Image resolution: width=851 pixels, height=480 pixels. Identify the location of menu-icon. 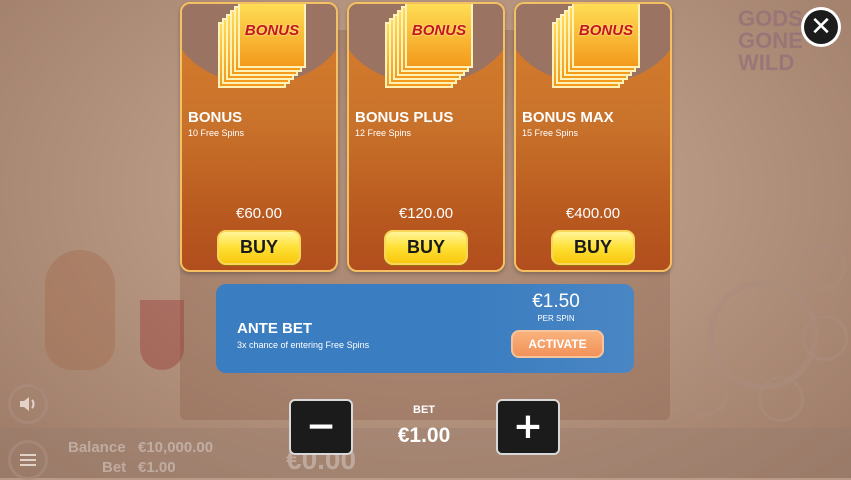
(28, 460).